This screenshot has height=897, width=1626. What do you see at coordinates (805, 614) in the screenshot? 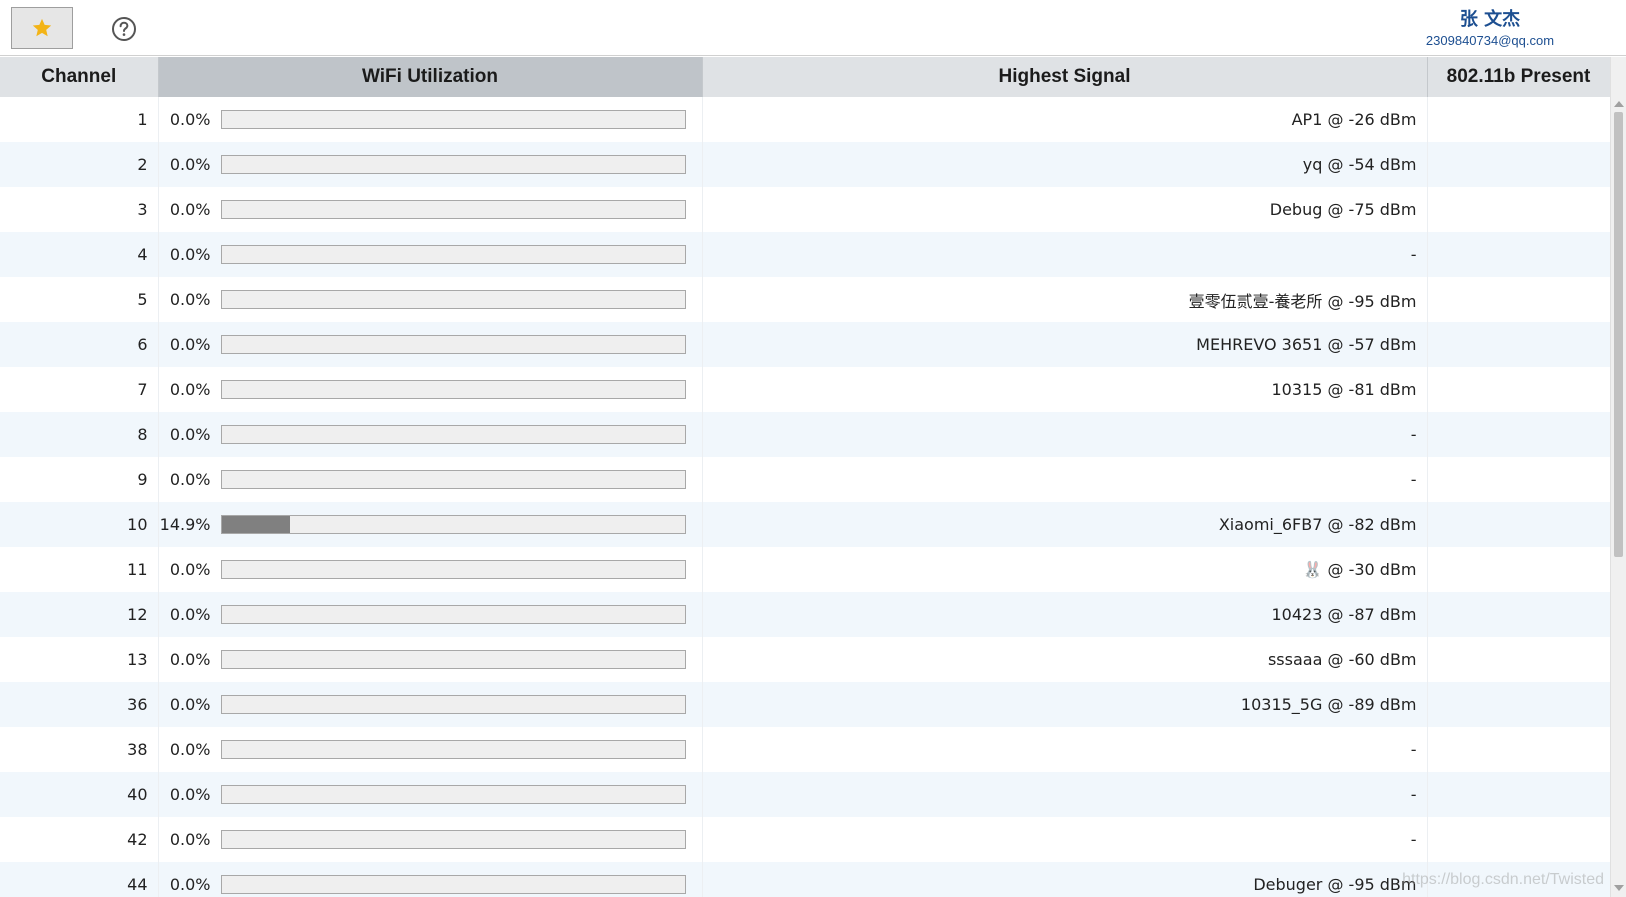
I see `table-row: 12 0.0% 10423 @ -87 dBm` at bounding box center [805, 614].